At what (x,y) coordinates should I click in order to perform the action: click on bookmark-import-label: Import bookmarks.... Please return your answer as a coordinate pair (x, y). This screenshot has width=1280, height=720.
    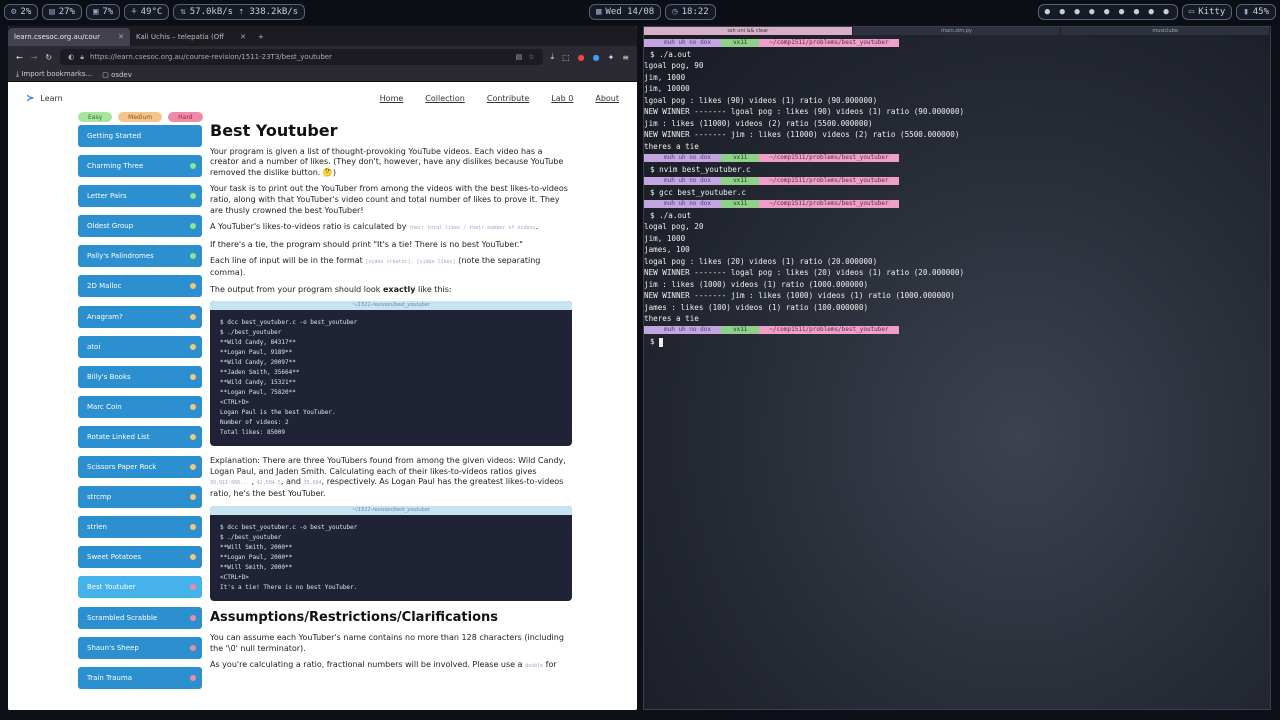
    Looking at the image, I should click on (57, 74).